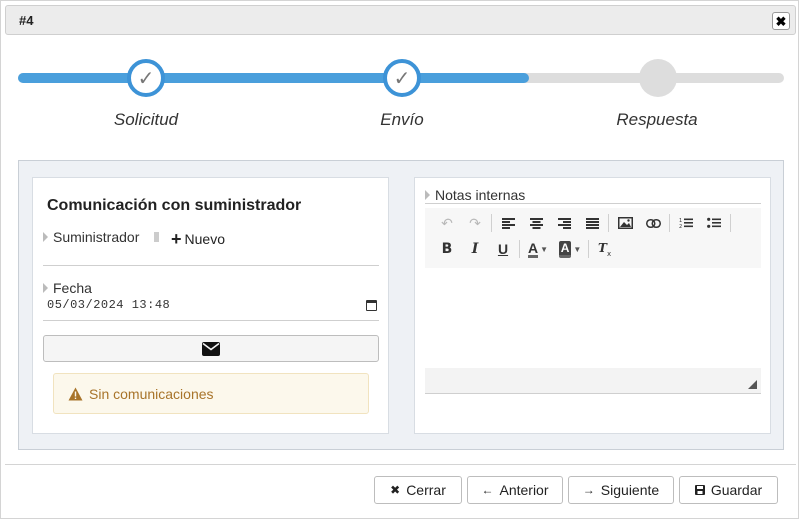  What do you see at coordinates (146, 119) in the screenshot?
I see `step-label-solicitud: Solicitud` at bounding box center [146, 119].